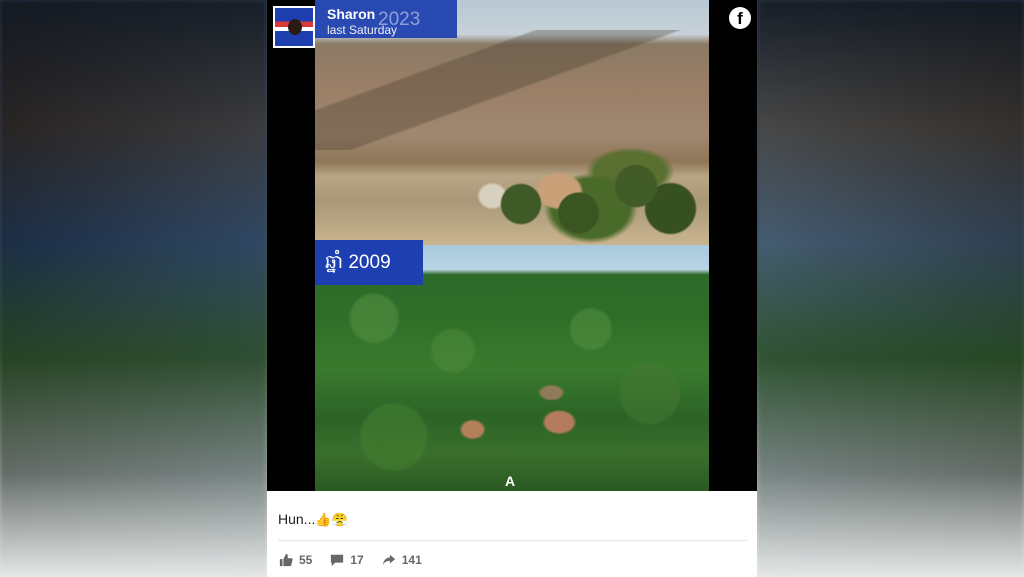 The height and width of the screenshot is (577, 1024). I want to click on watermark: A, so click(510, 481).